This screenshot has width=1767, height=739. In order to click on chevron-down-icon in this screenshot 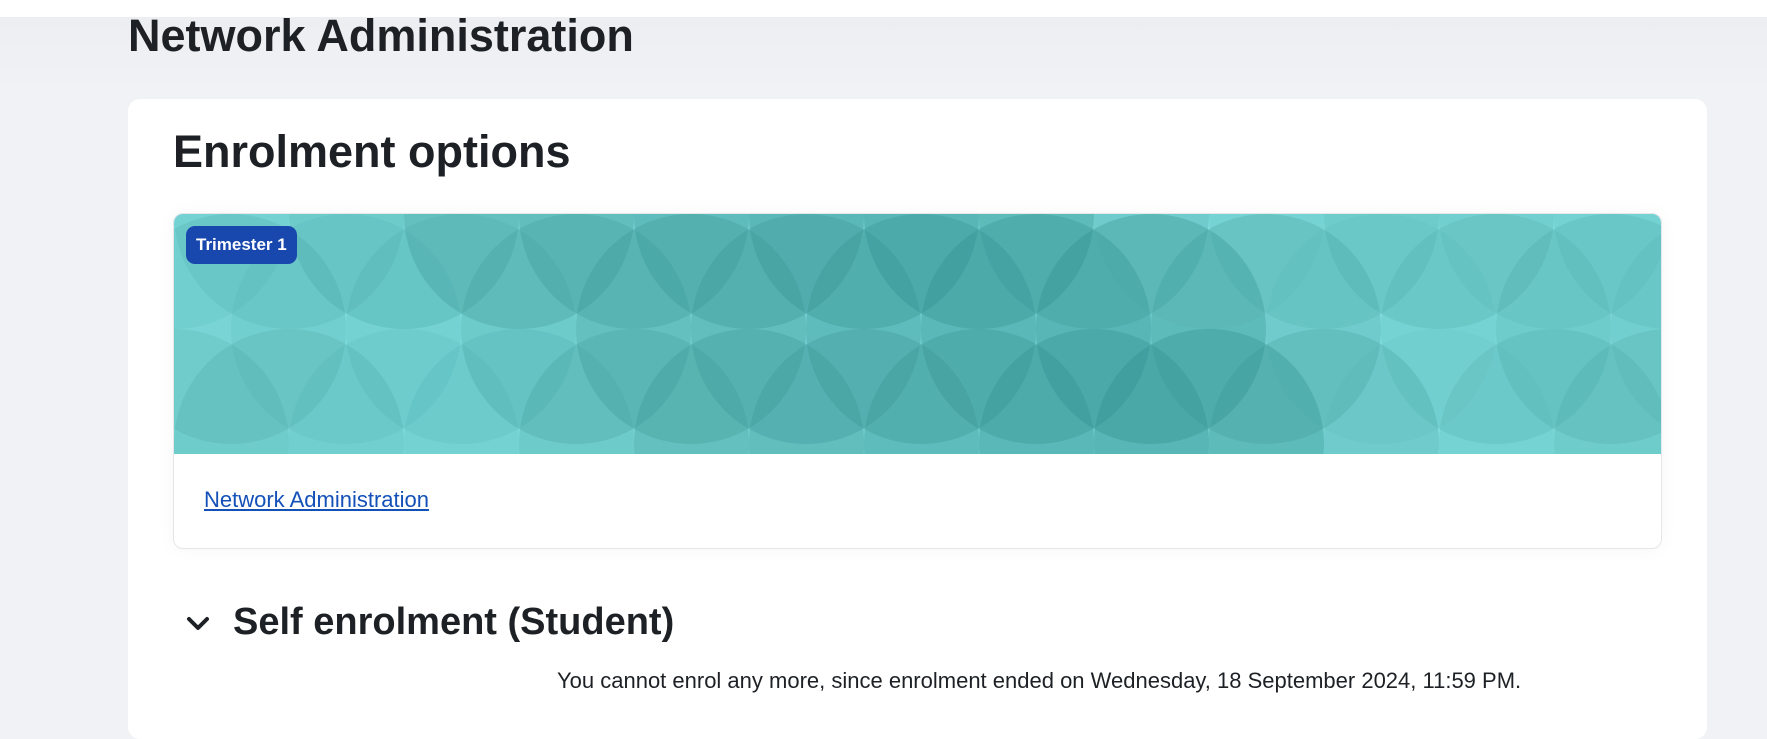, I will do `click(198, 623)`.